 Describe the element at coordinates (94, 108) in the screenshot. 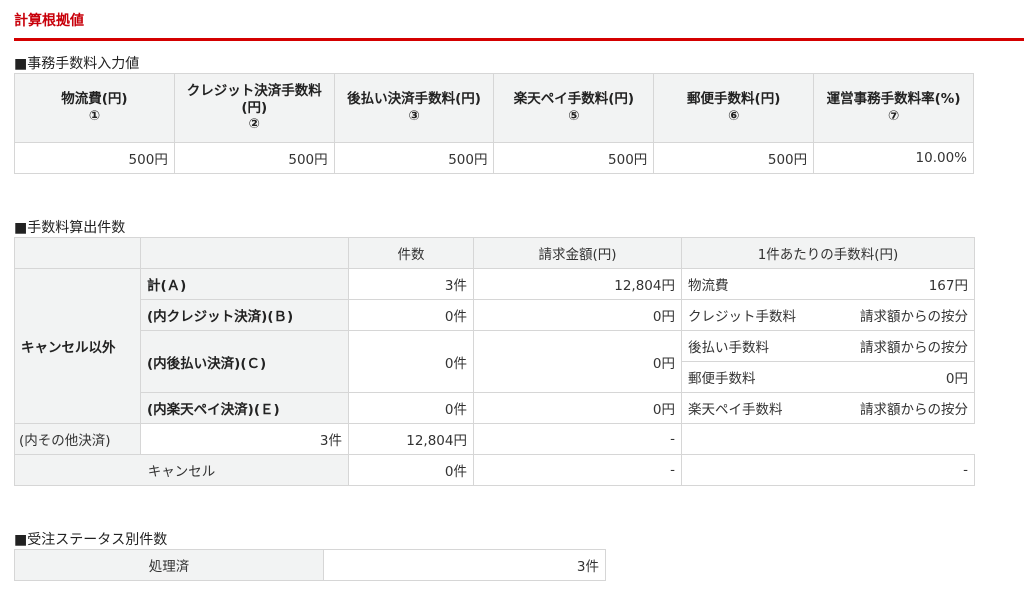

I see `header-cell: 物流費(円) ①` at that location.